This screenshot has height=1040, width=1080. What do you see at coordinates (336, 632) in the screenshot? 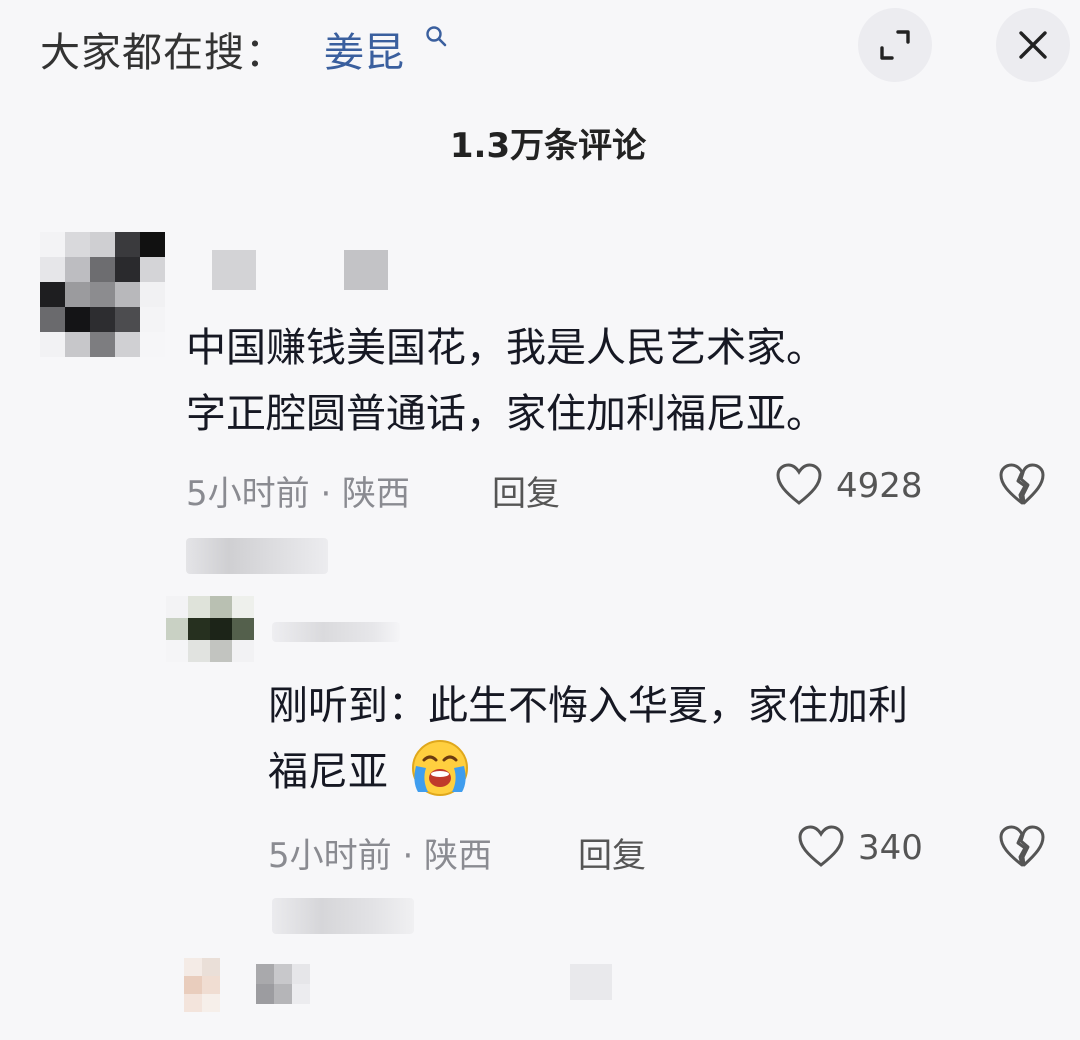
I see `reply-username-redacted` at bounding box center [336, 632].